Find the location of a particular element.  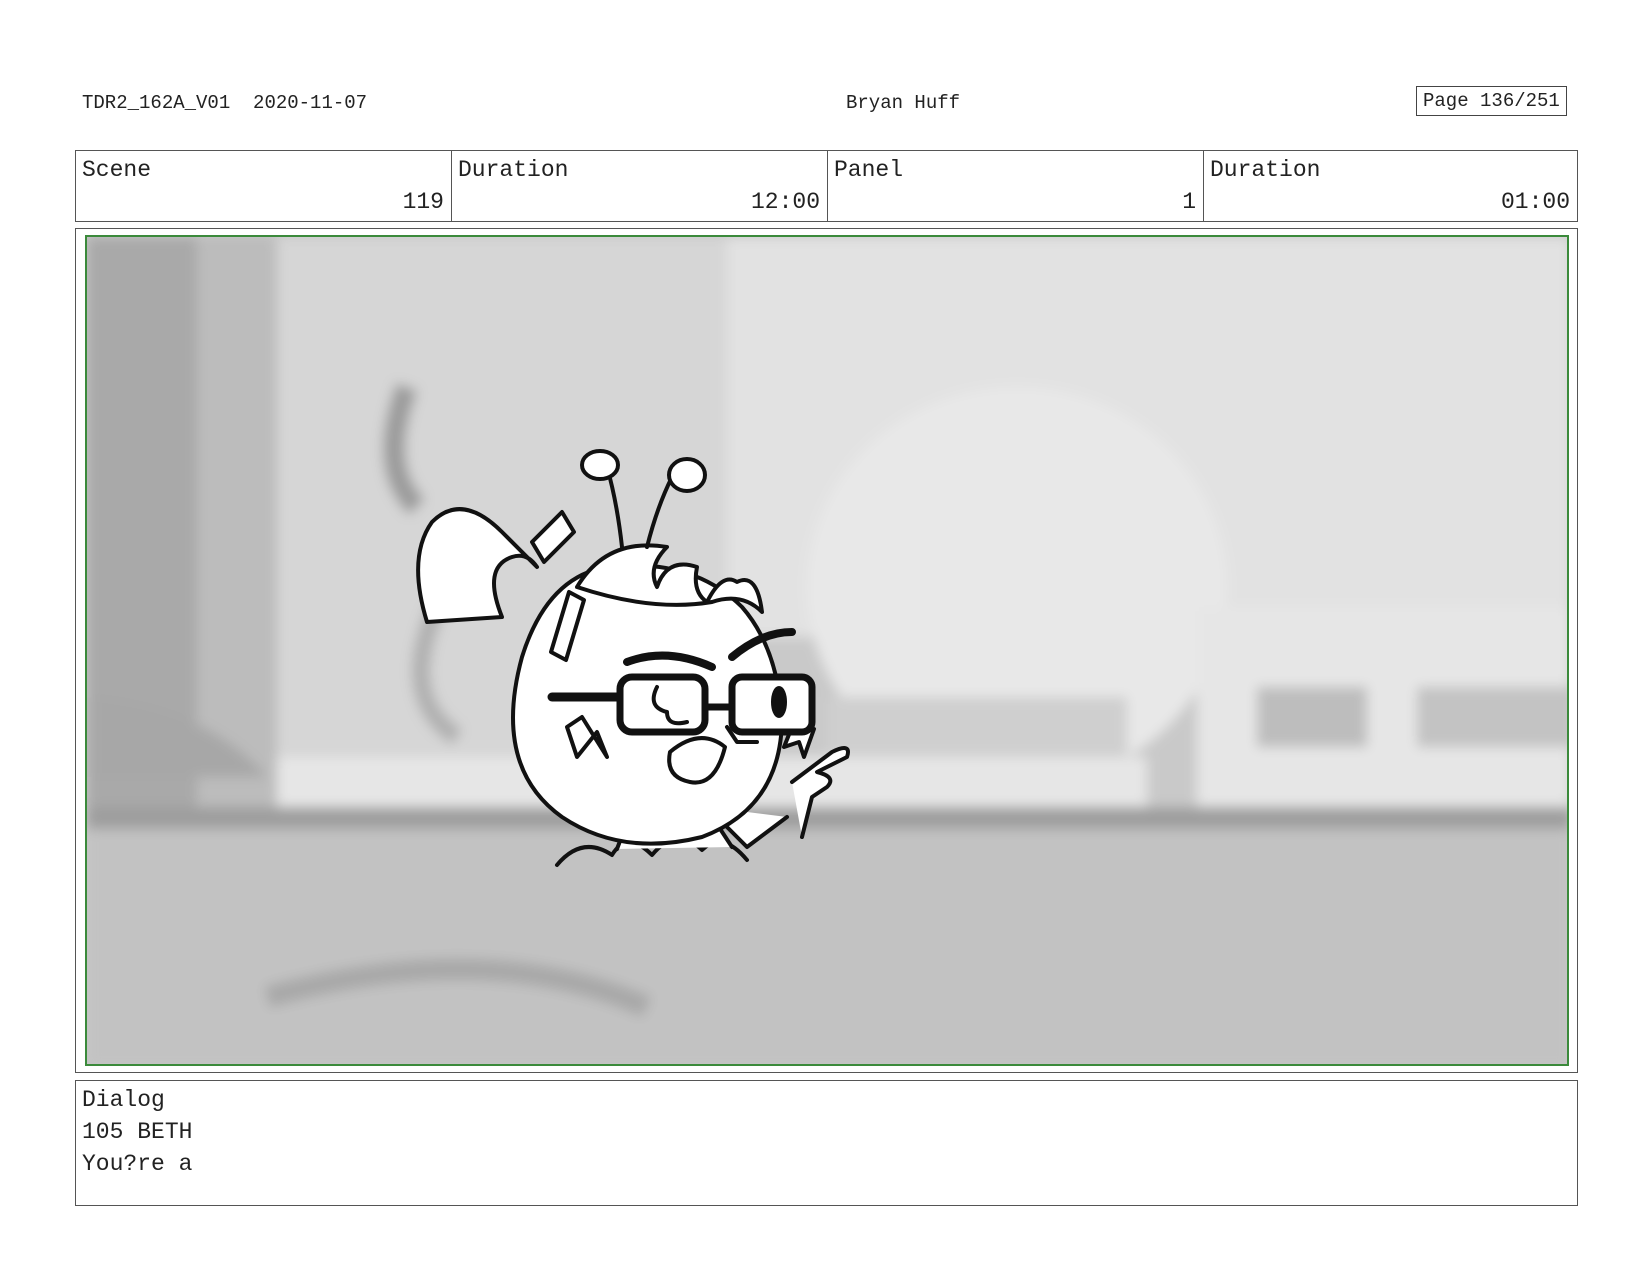

scene-duration-label: Duration is located at coordinates (513, 170).